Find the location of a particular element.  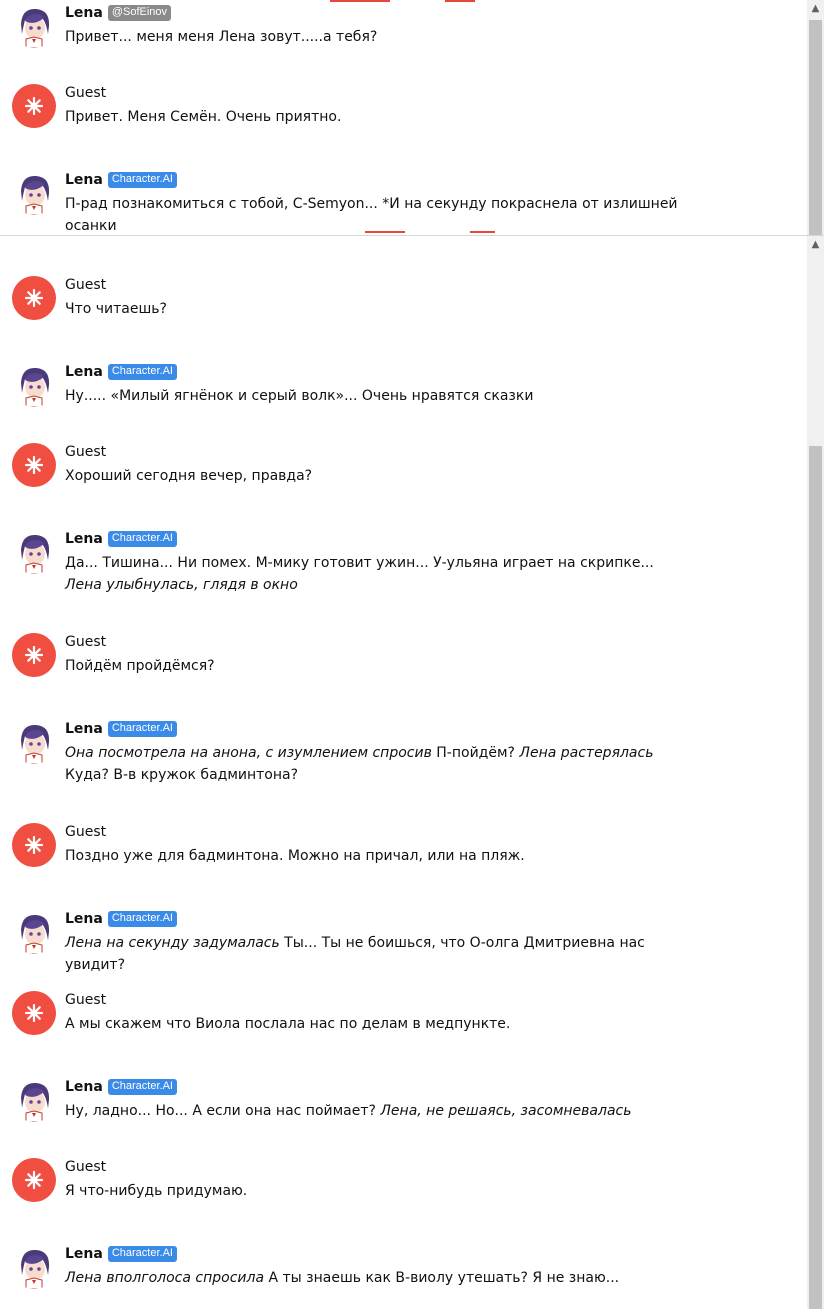

message-item: Guest Я что-нибудь придумаю. is located at coordinates (372, 1180).